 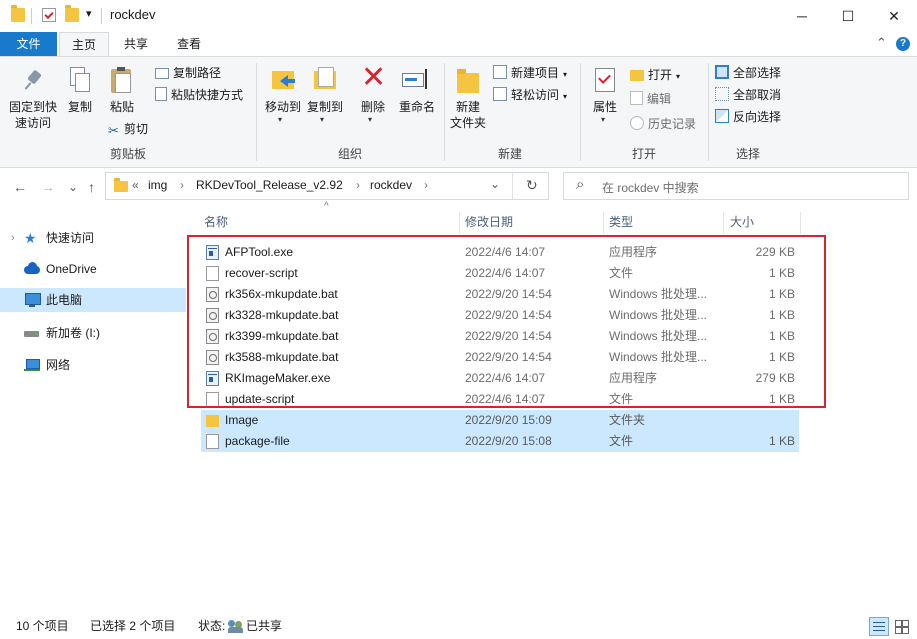 What do you see at coordinates (881, 43) in the screenshot?
I see `collapse-ribbon-icon: ⌃` at bounding box center [881, 43].